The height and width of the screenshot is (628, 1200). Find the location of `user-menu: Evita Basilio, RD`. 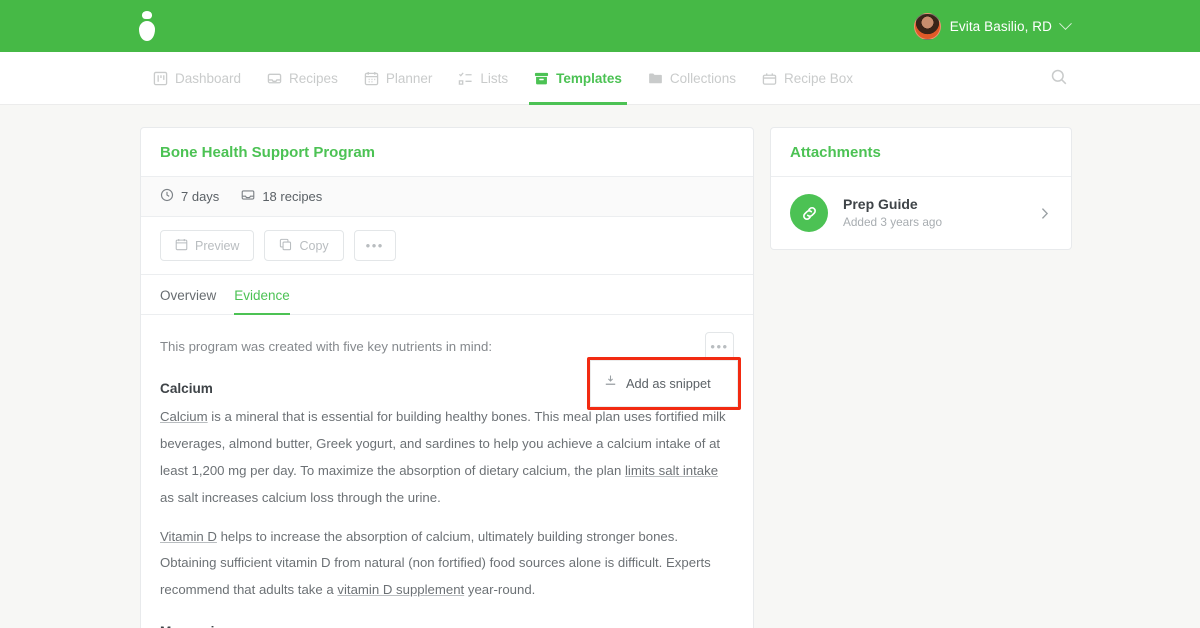

user-menu: Evita Basilio, RD is located at coordinates (992, 26).